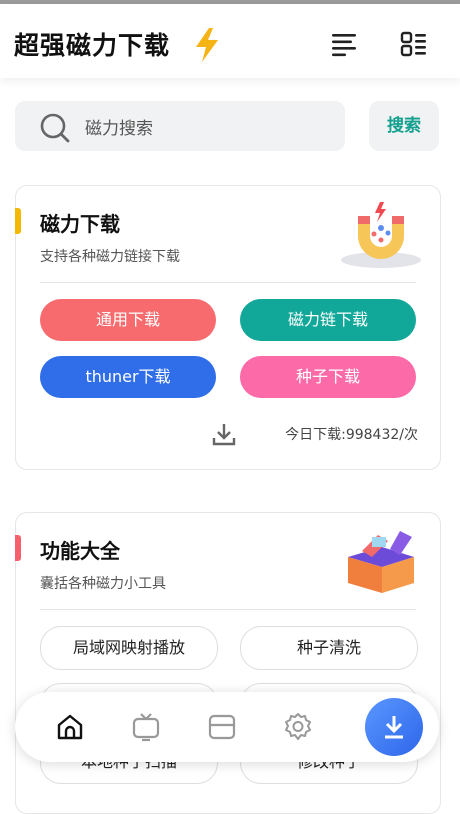  I want to click on card-subtitle: 支持各种磁力链接下载, so click(110, 257).